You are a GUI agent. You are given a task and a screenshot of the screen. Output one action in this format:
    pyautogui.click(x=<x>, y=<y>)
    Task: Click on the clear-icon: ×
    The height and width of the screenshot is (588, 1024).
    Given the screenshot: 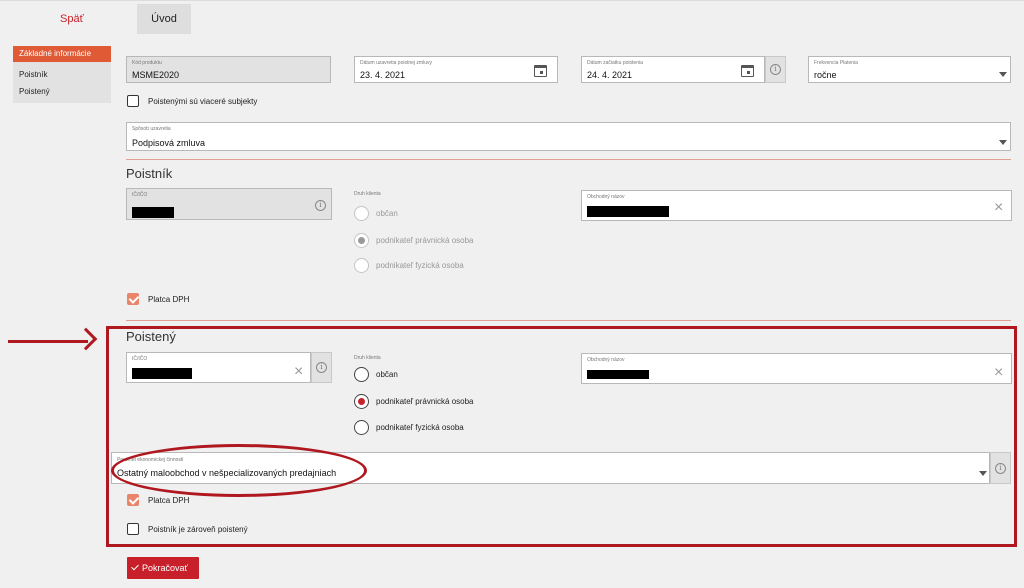 What is the action you would take?
    pyautogui.click(x=998, y=208)
    